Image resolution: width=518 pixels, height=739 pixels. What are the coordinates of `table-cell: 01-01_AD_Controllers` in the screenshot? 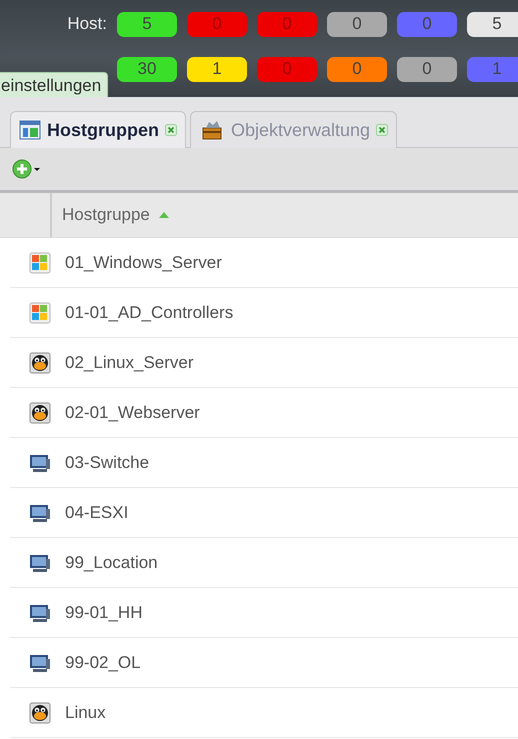 It's located at (149, 312).